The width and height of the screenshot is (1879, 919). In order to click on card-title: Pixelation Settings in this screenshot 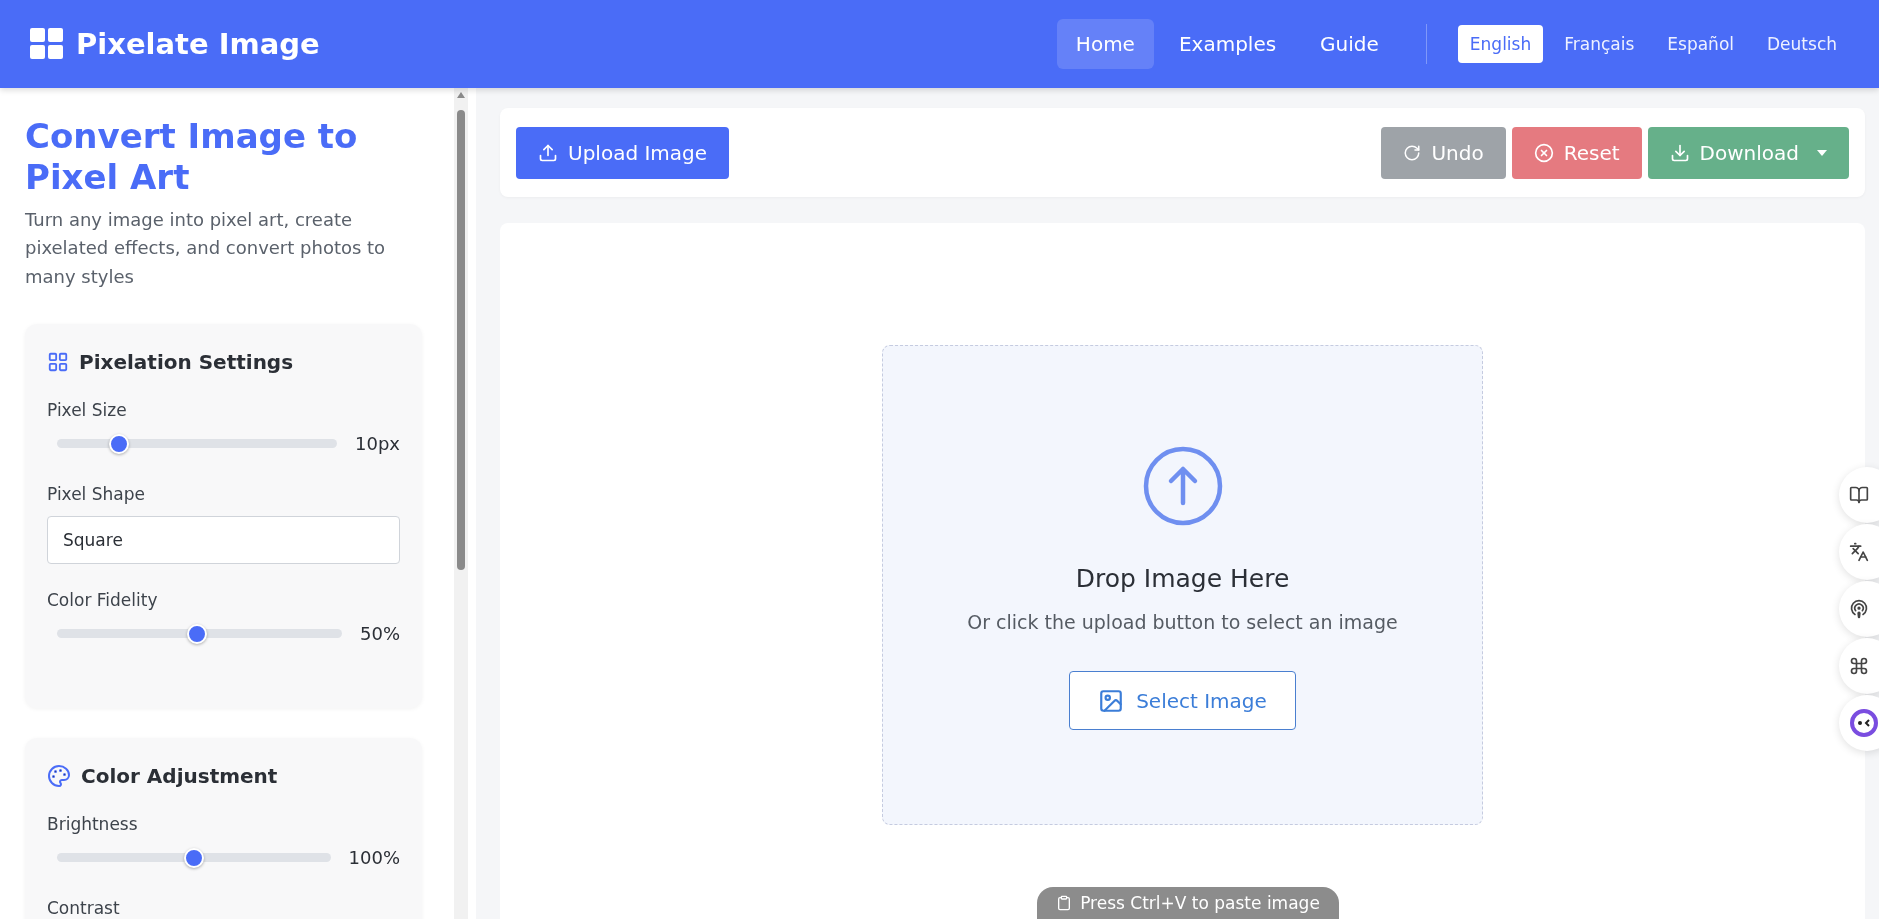, I will do `click(186, 362)`.